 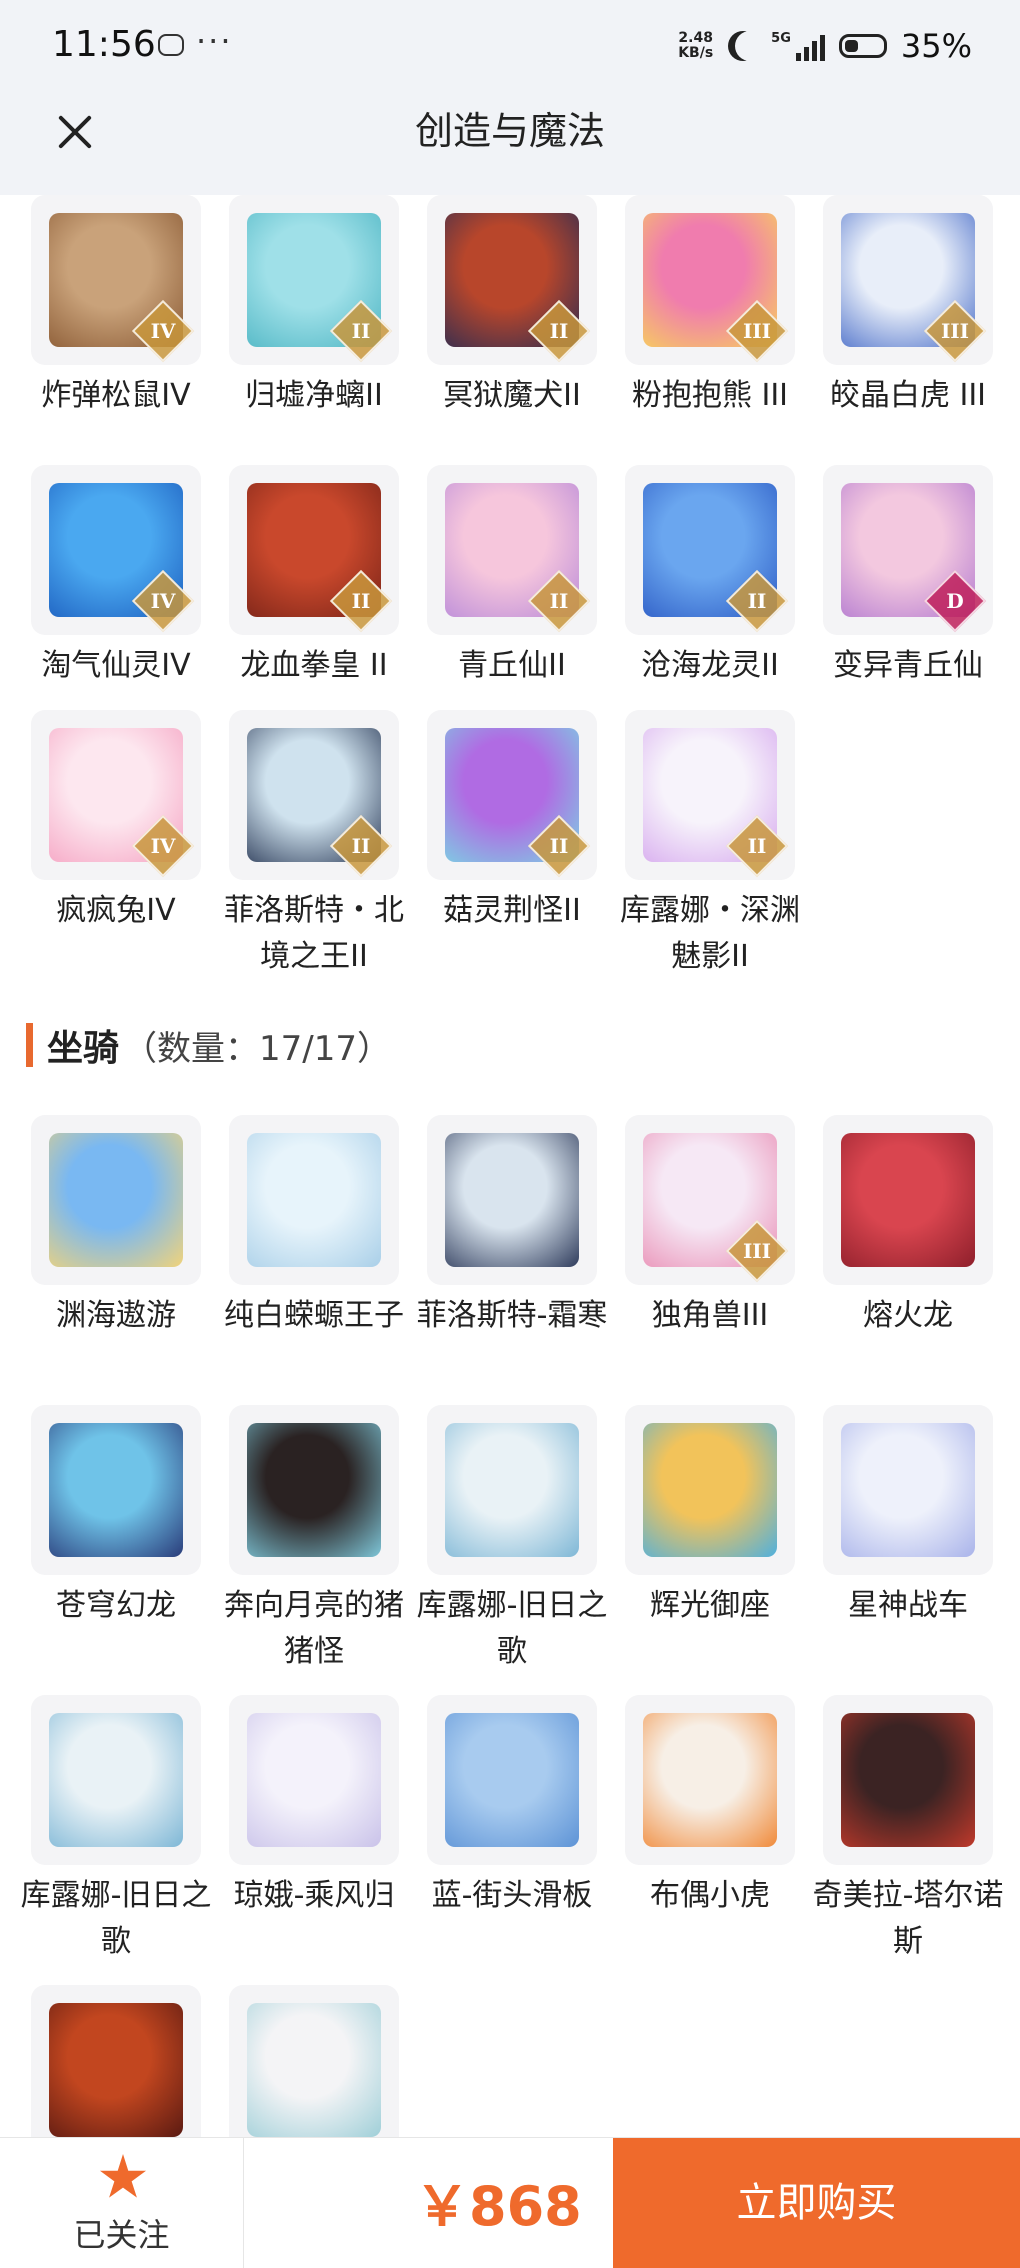 What do you see at coordinates (710, 395) in the screenshot?
I see `item-name: 粉抱抱熊 III` at bounding box center [710, 395].